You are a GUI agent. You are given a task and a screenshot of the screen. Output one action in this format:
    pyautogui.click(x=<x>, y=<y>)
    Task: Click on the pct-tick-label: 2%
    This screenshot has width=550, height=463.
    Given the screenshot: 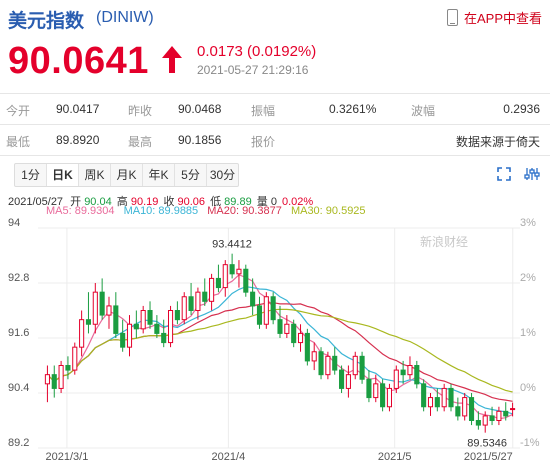 What is the action you would take?
    pyautogui.click(x=528, y=278)
    